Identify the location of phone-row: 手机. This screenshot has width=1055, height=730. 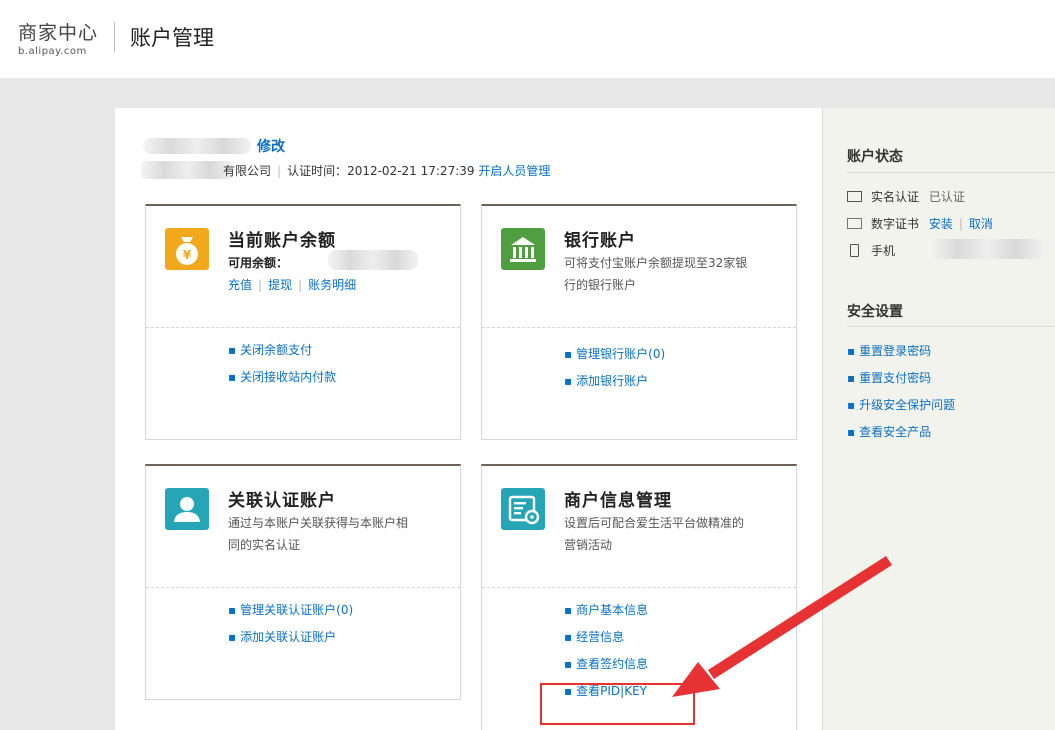
(871, 250).